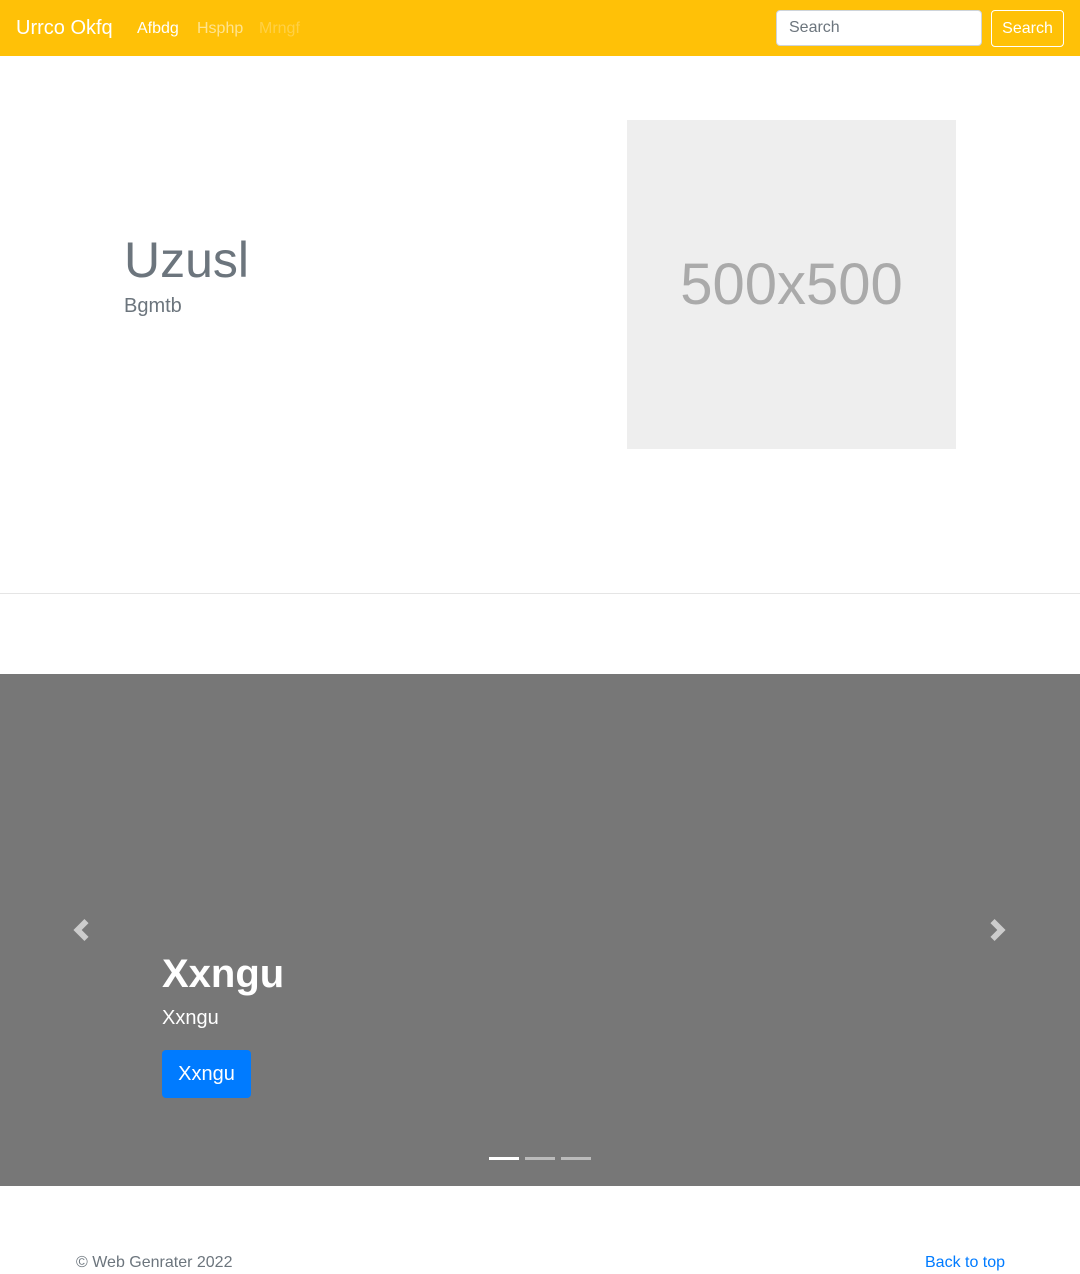  Describe the element at coordinates (220, 29) in the screenshot. I see `nav-link-hsphp: Hsphp` at that location.